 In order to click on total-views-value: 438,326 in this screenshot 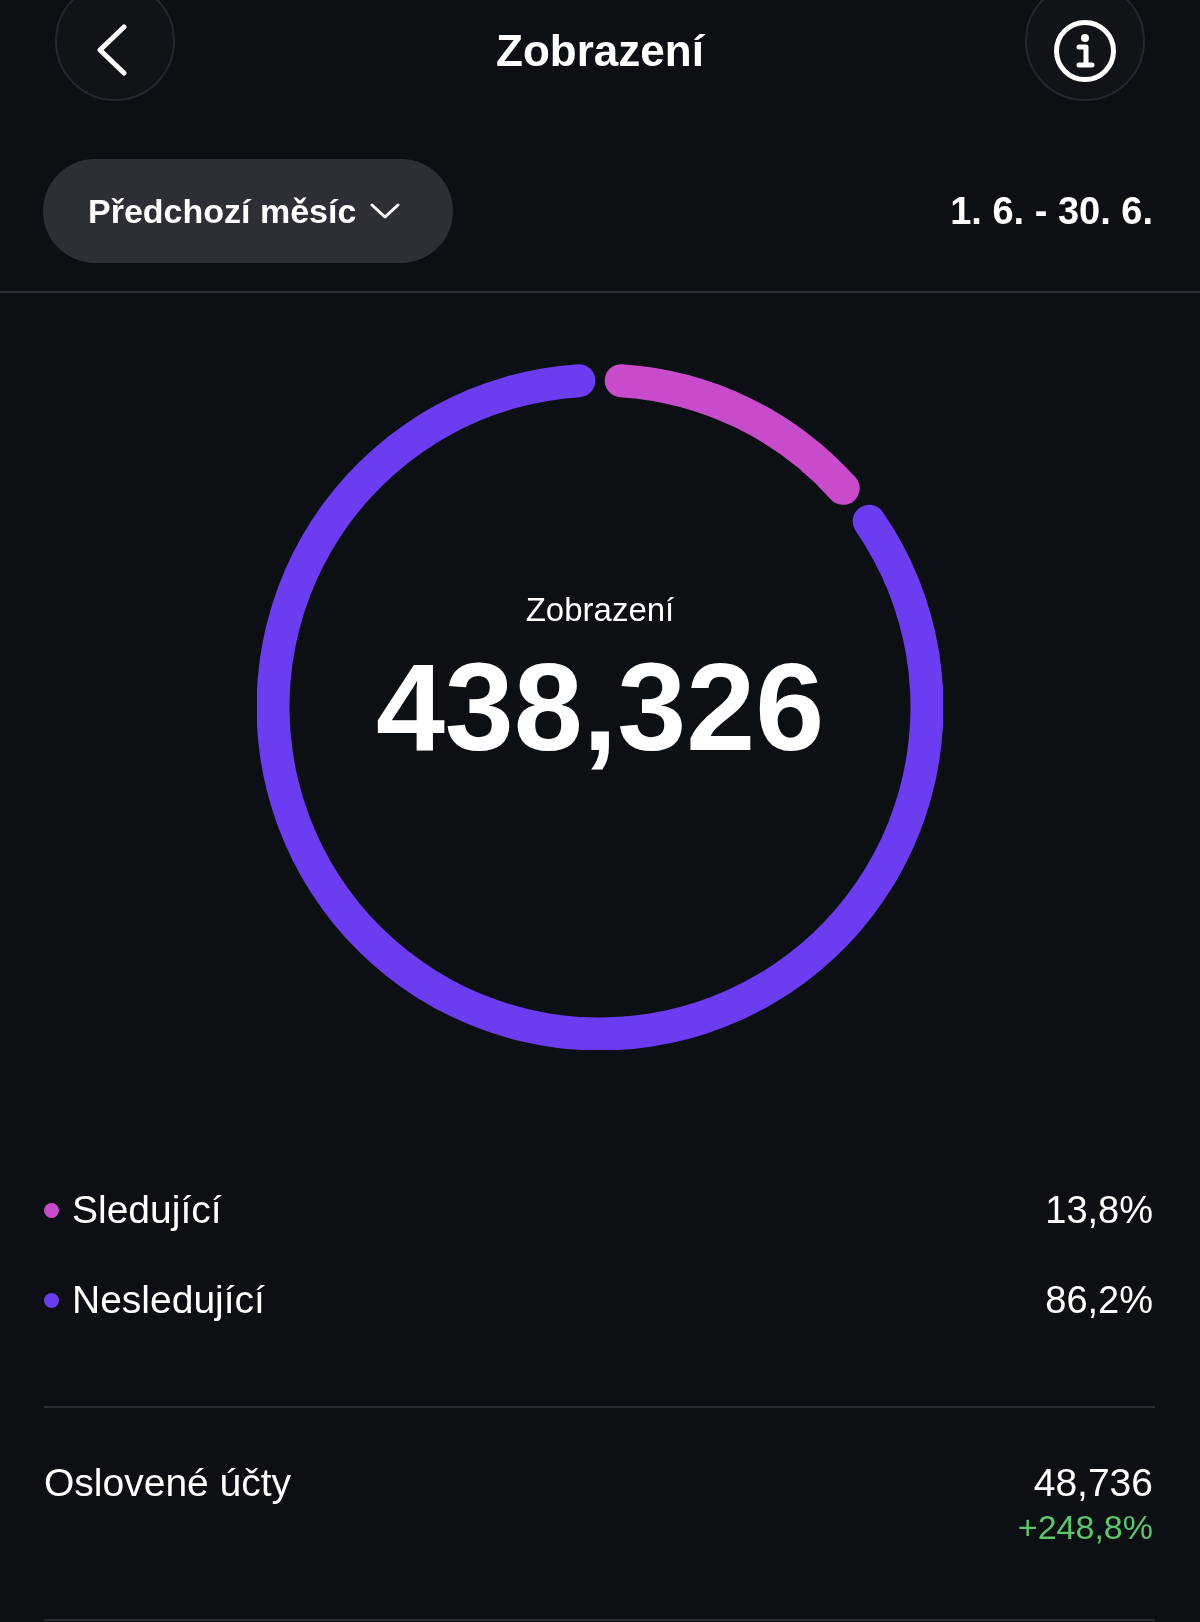, I will do `click(600, 707)`.